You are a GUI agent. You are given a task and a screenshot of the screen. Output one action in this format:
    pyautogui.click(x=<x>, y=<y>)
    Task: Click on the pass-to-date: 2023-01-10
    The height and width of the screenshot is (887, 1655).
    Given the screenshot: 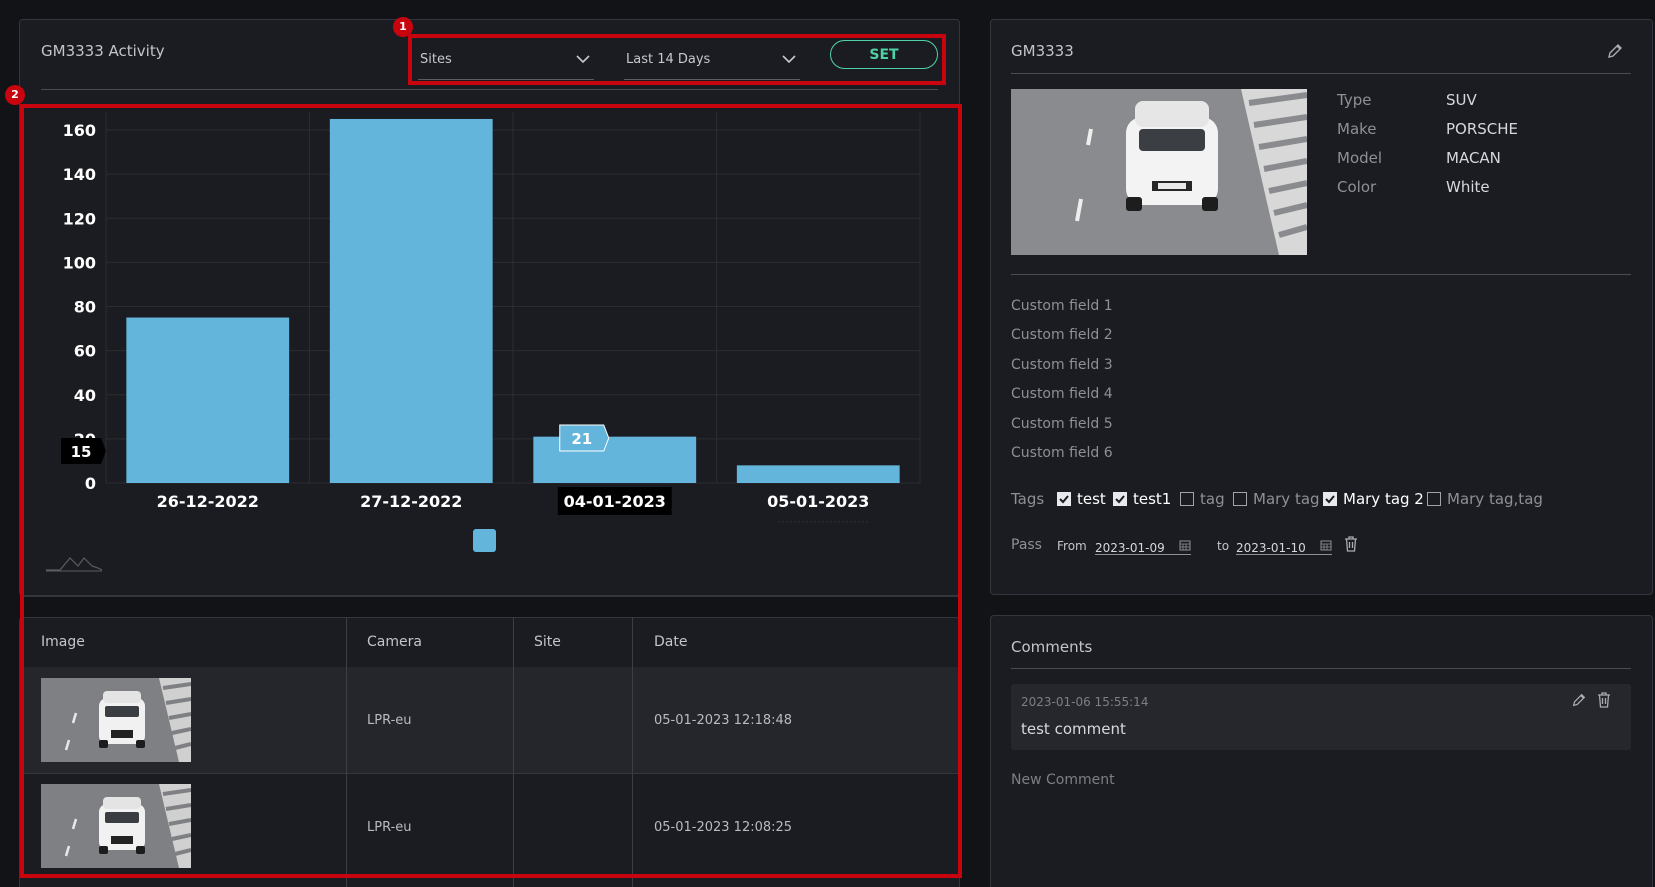 What is the action you would take?
    pyautogui.click(x=1284, y=546)
    